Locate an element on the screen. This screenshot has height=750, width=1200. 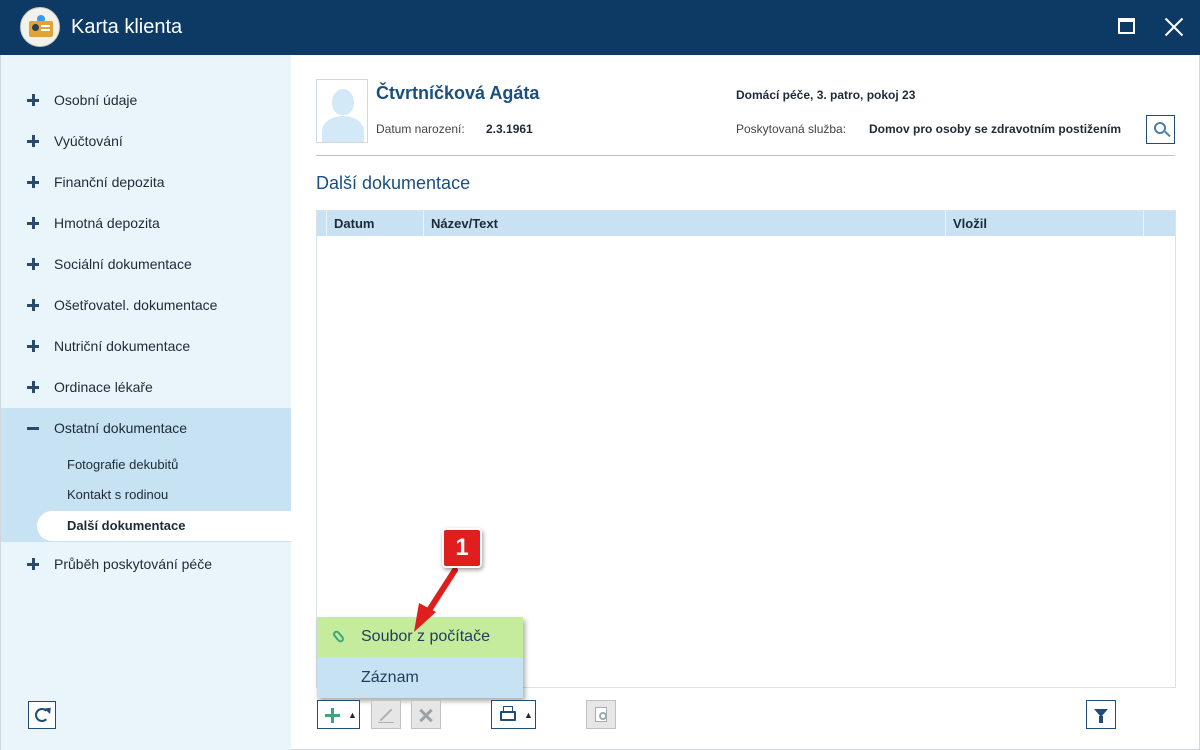
callout-arrow is located at coordinates (436, 599).